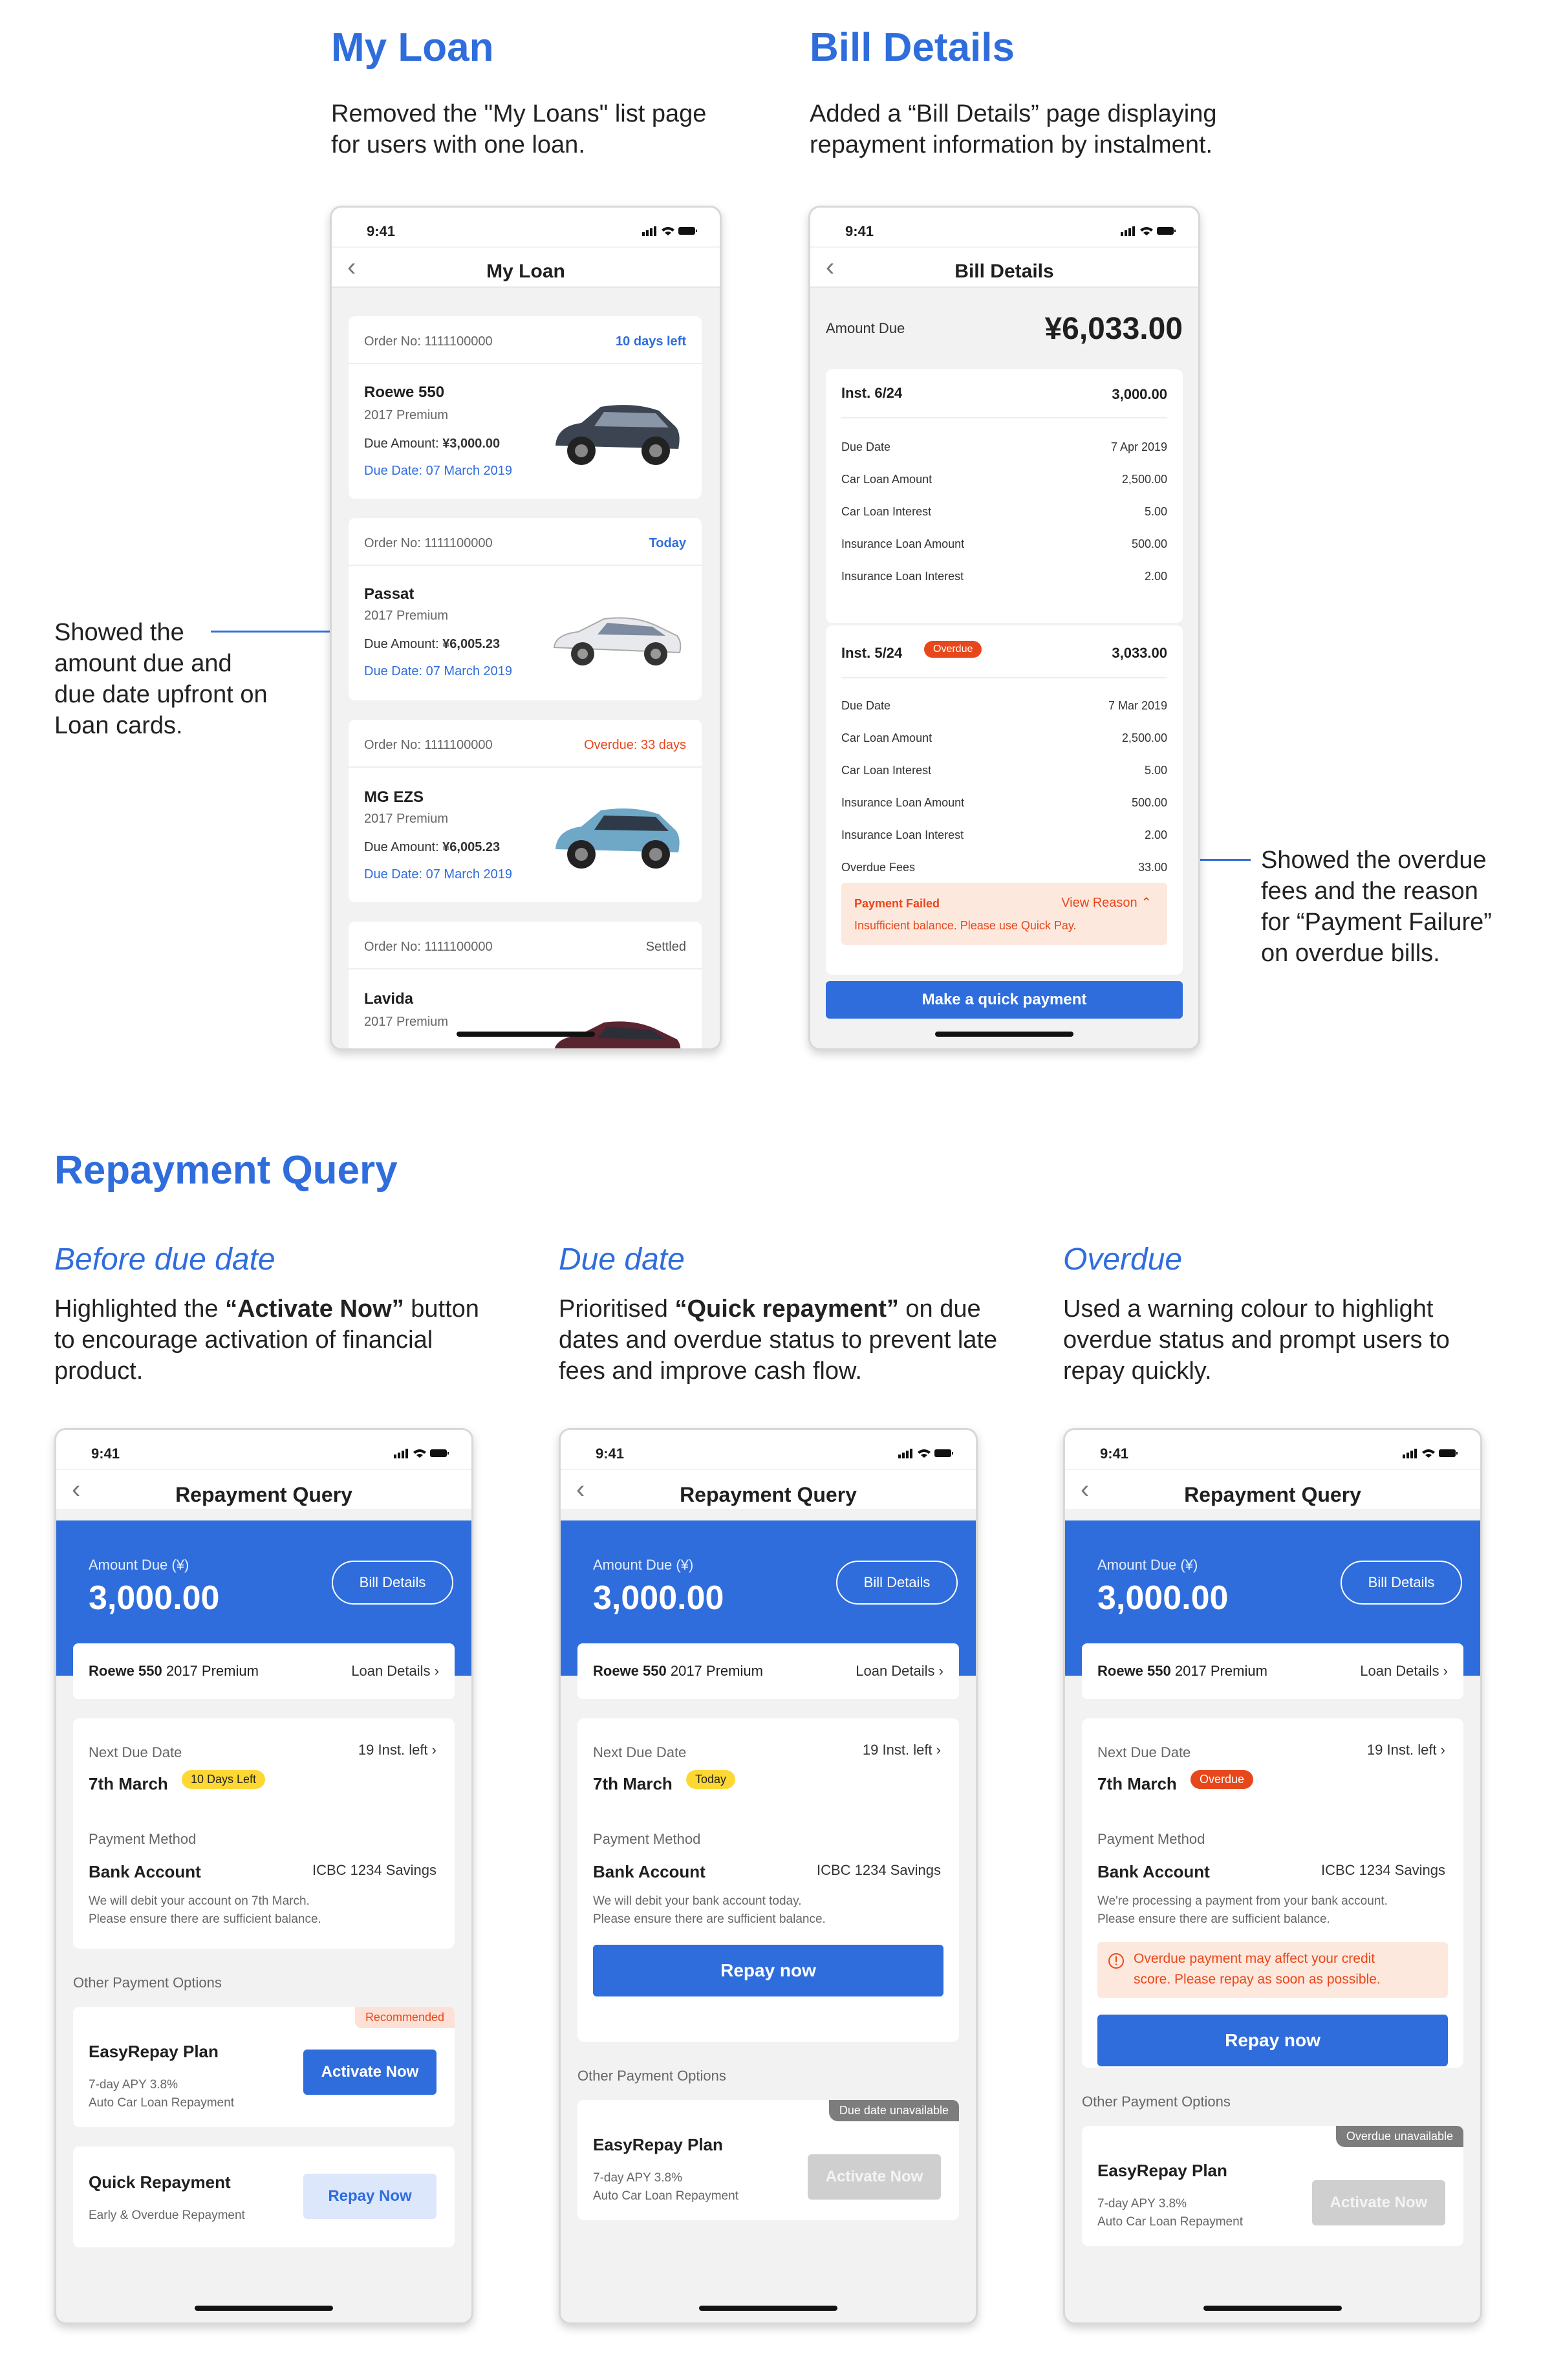 This screenshot has height=2380, width=1552. I want to click on screen-title: Bill Details, so click(1004, 271).